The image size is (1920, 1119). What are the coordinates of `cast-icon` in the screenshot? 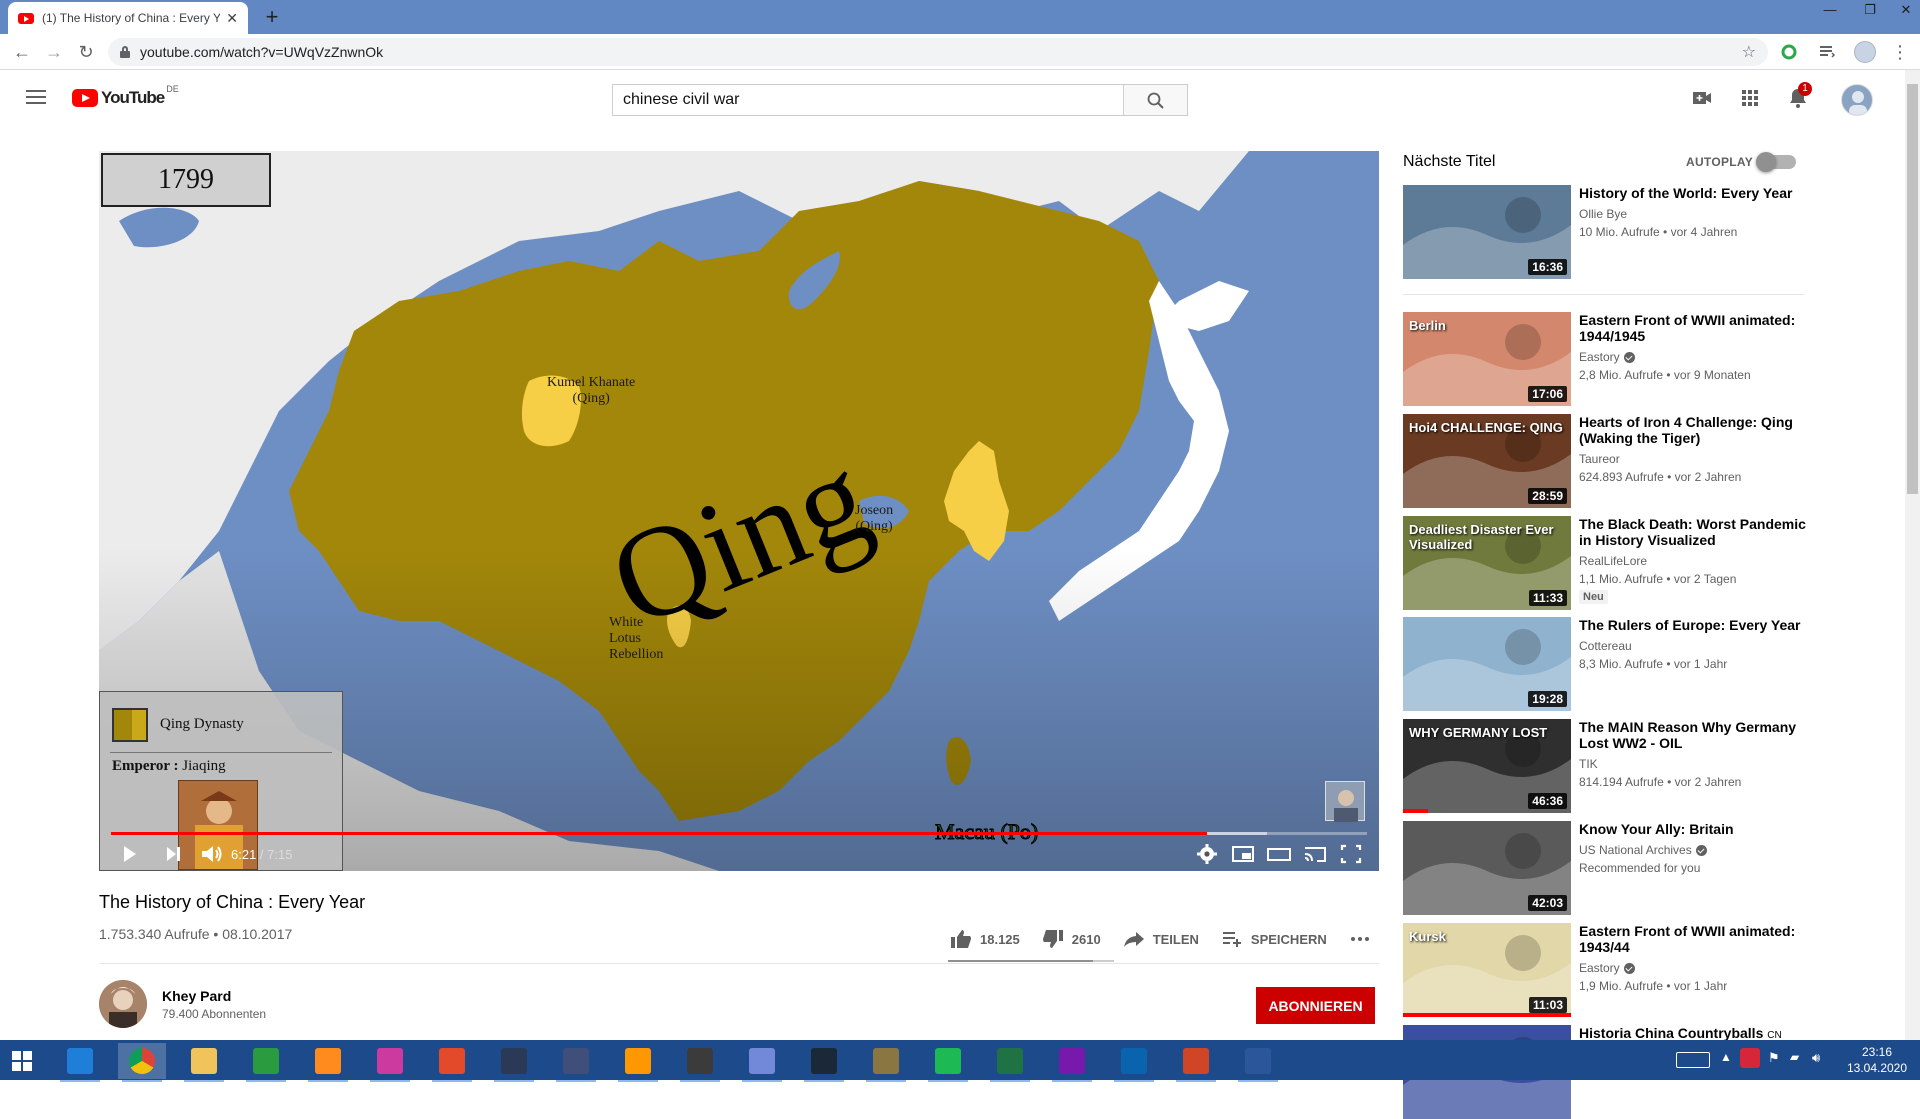 It's located at (1315, 854).